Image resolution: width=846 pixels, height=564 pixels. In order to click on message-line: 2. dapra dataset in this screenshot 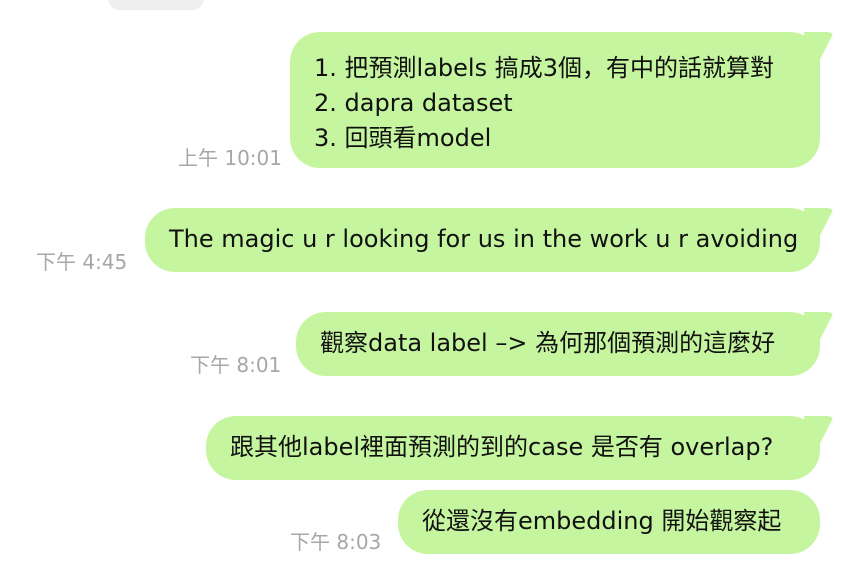, I will do `click(413, 103)`.